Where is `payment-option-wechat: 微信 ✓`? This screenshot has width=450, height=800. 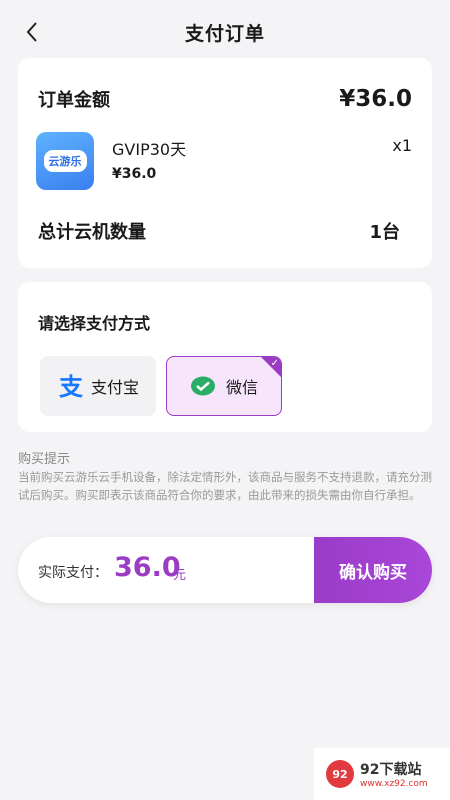
payment-option-wechat: 微信 ✓ is located at coordinates (224, 386).